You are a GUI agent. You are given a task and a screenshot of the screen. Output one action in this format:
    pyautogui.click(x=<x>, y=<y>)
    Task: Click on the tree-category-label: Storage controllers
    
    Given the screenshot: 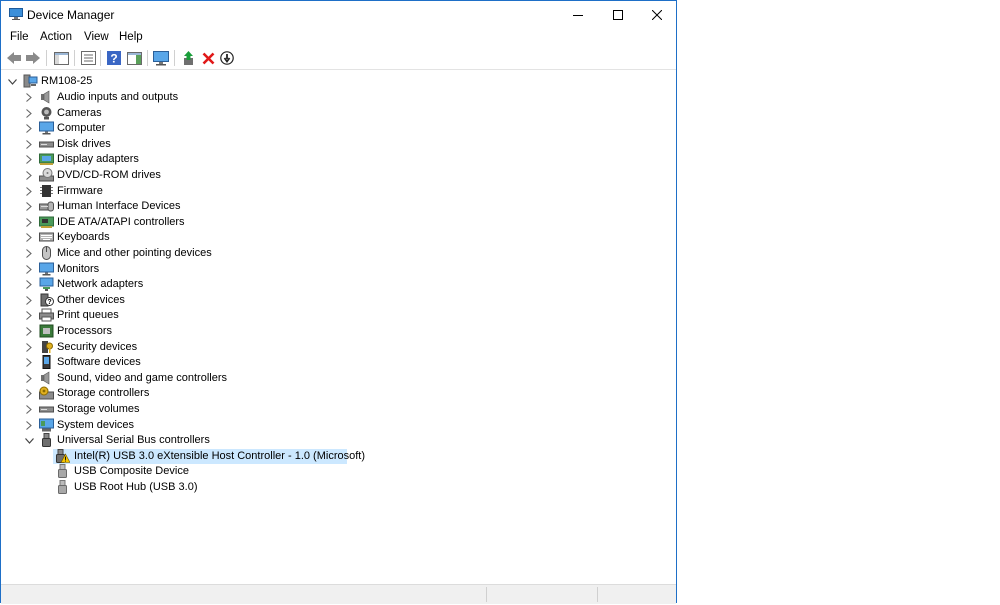 What is the action you would take?
    pyautogui.click(x=103, y=393)
    